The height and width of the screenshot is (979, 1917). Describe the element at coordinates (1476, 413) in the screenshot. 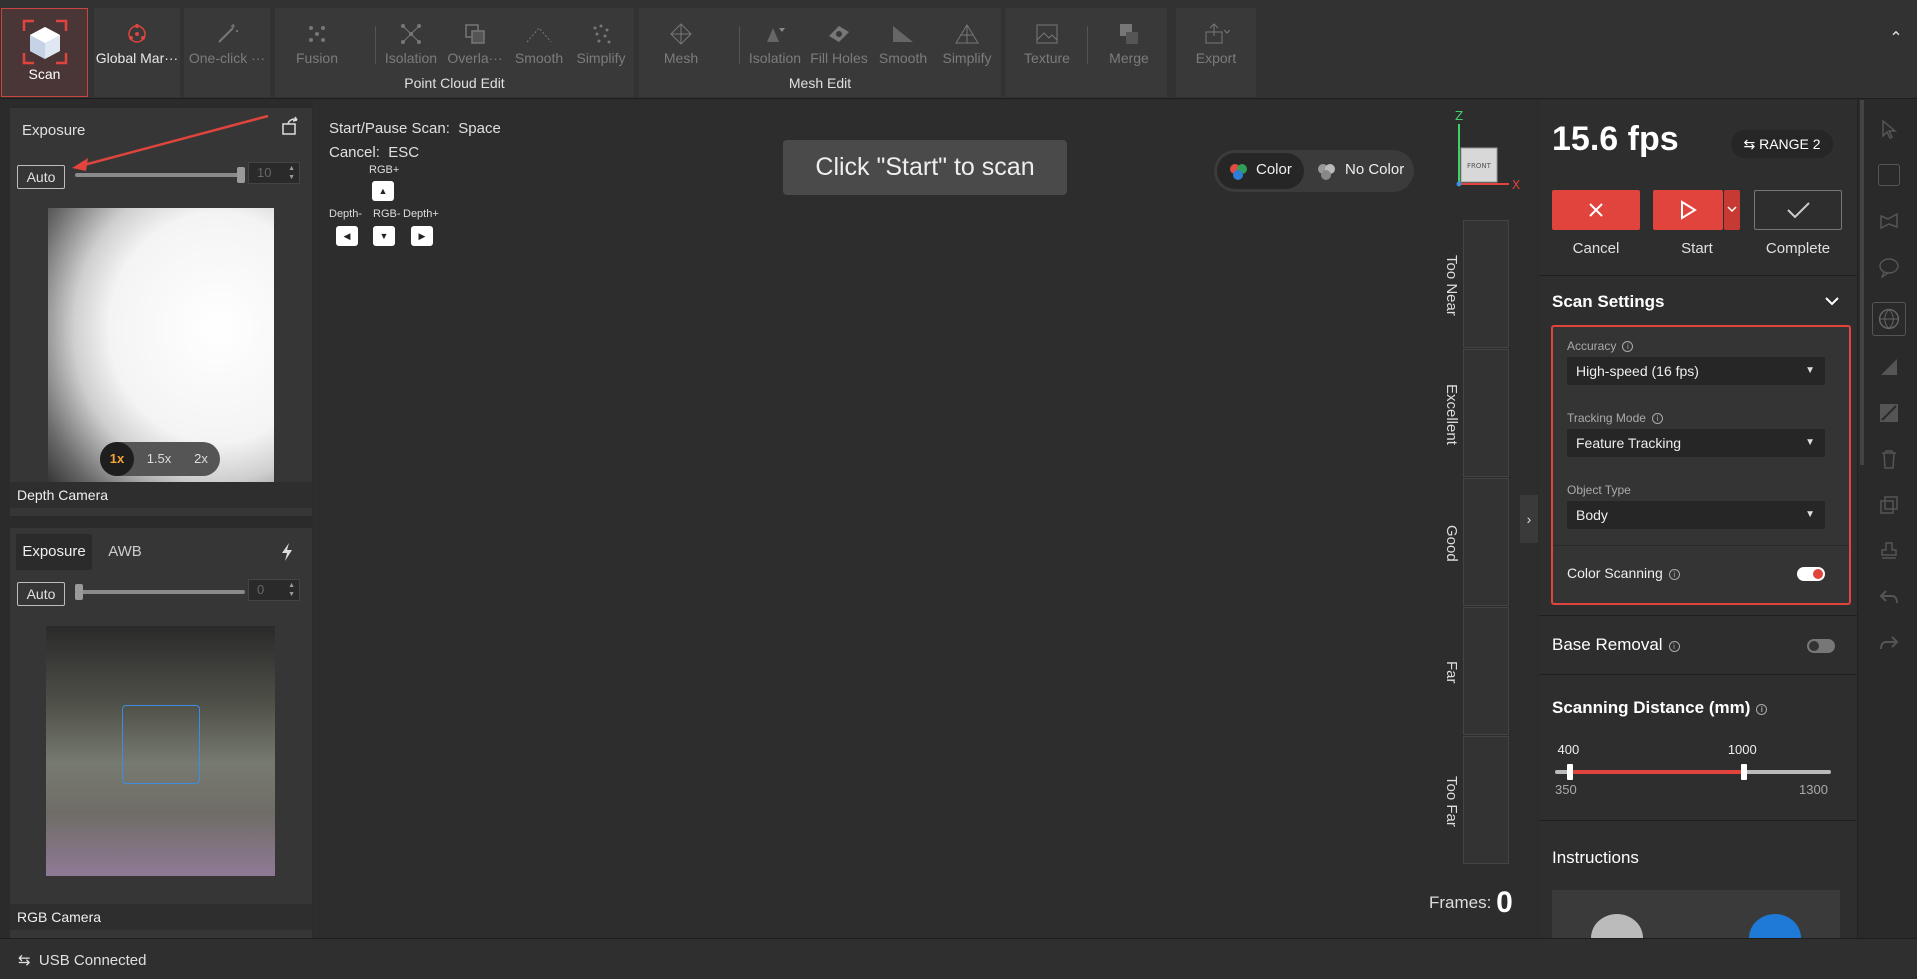

I see `distance-level: Excellent` at that location.